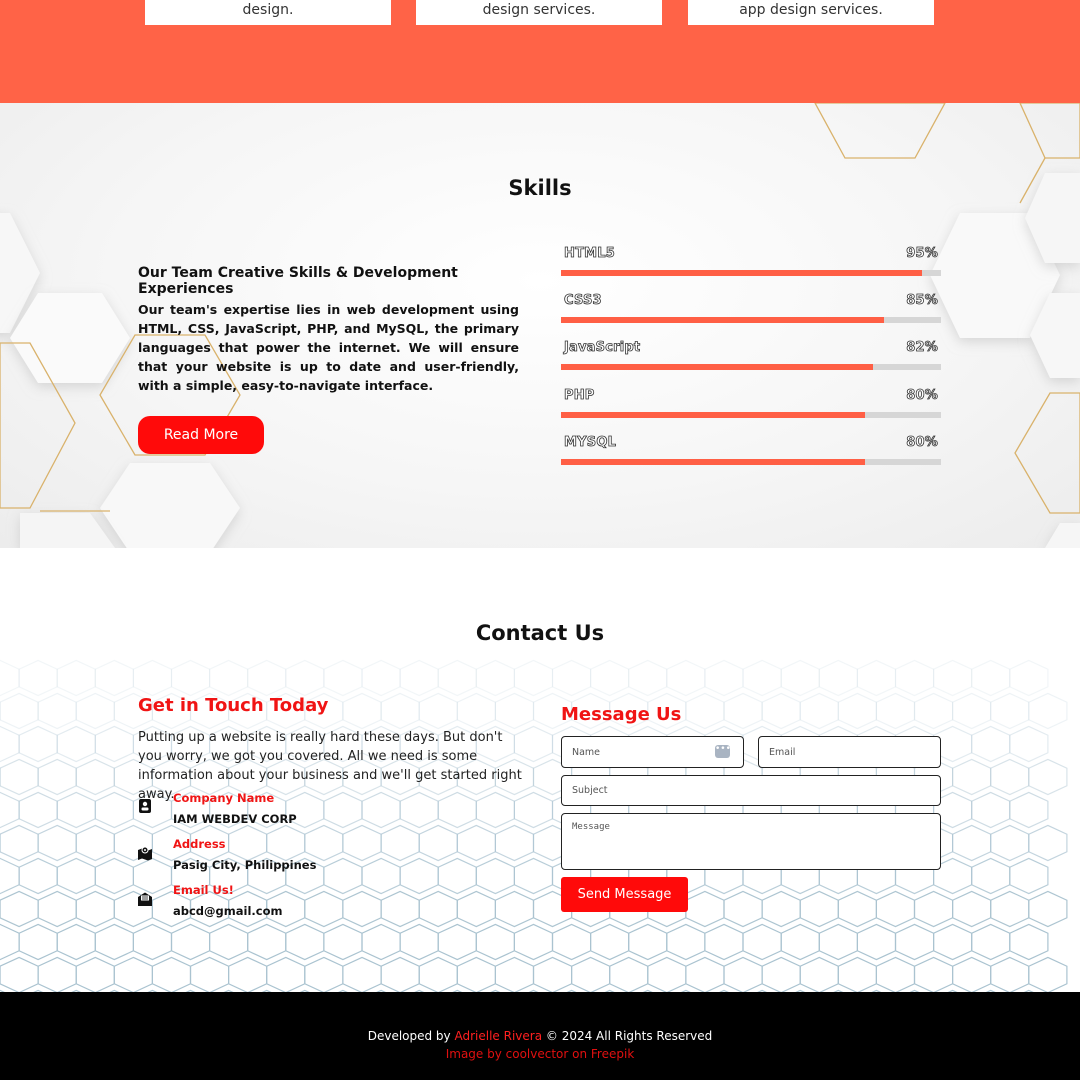 The width and height of the screenshot is (1080, 1080). Describe the element at coordinates (751, 455) in the screenshot. I see `skill-row-mysql: MYSQL 80%` at that location.